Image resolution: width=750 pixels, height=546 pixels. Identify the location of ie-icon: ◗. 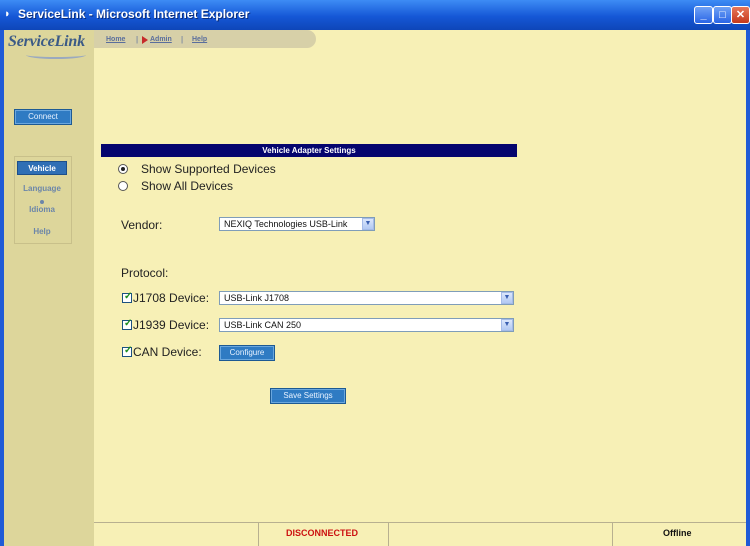
(7, 14).